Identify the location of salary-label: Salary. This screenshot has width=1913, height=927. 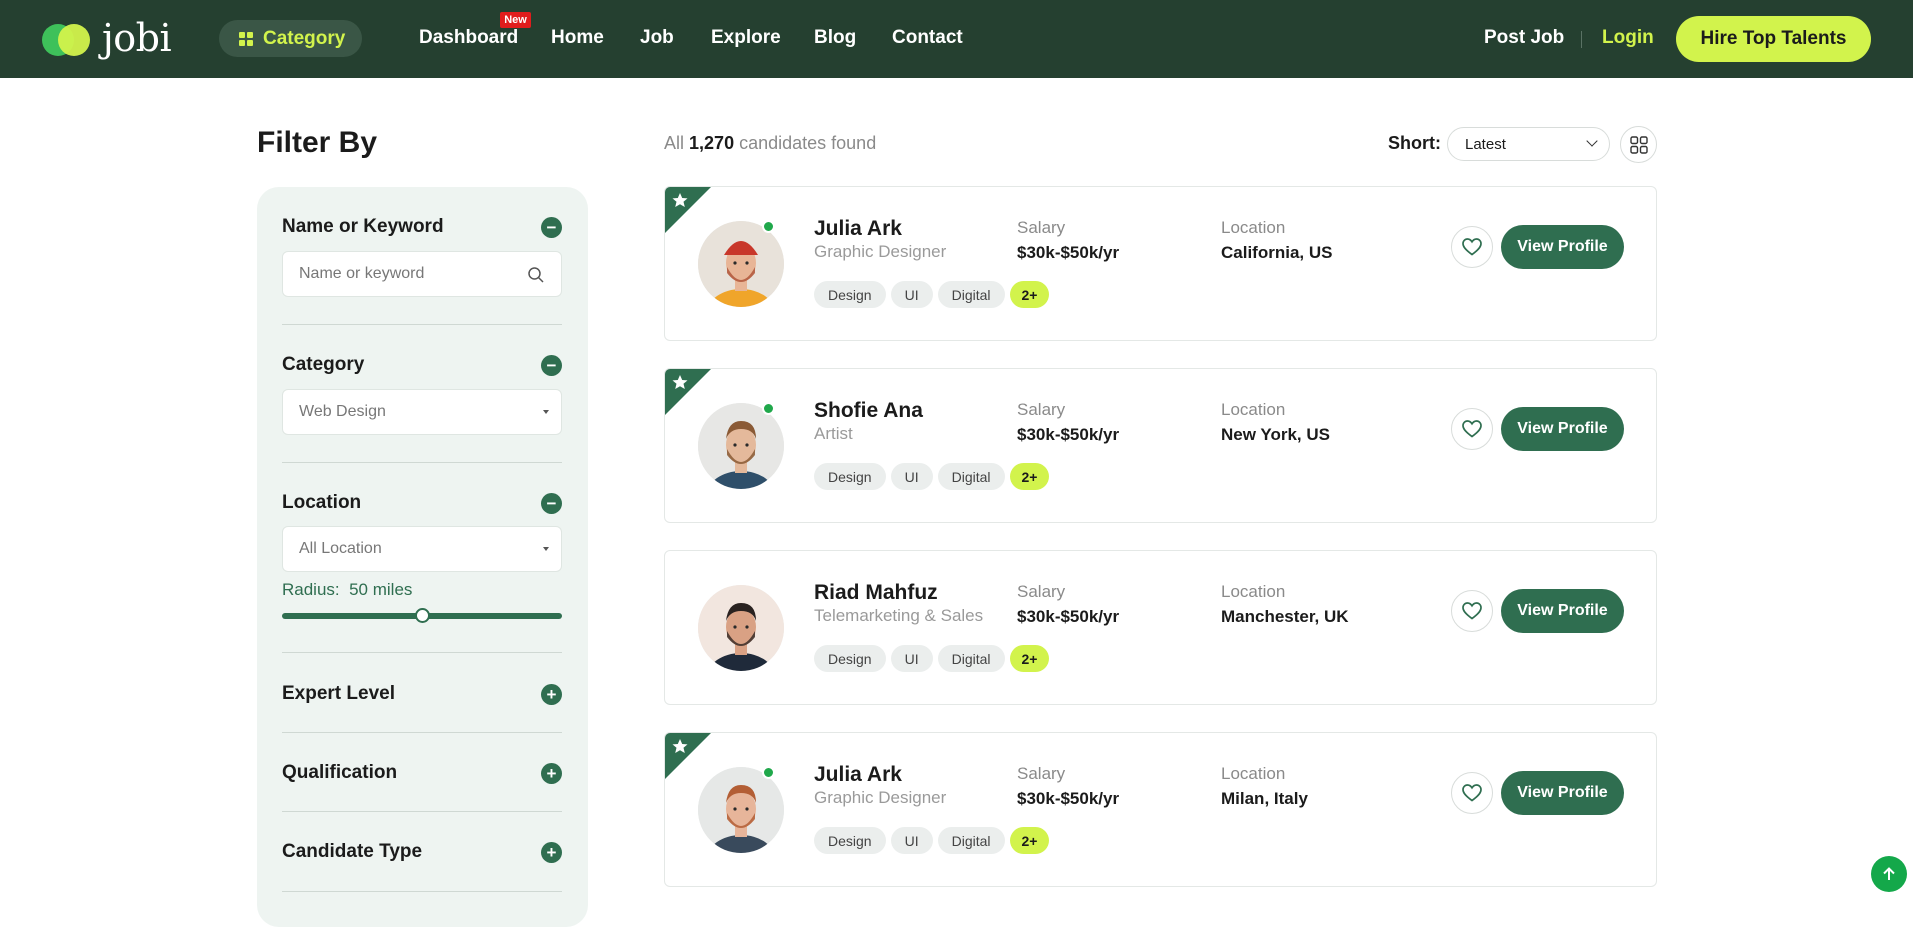
(1041, 409).